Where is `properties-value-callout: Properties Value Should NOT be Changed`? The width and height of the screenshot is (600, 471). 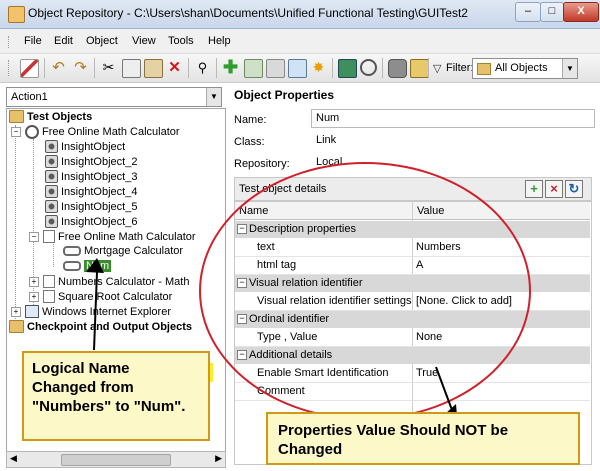
properties-value-callout: Properties Value Should NOT be Changed is located at coordinates (423, 438).